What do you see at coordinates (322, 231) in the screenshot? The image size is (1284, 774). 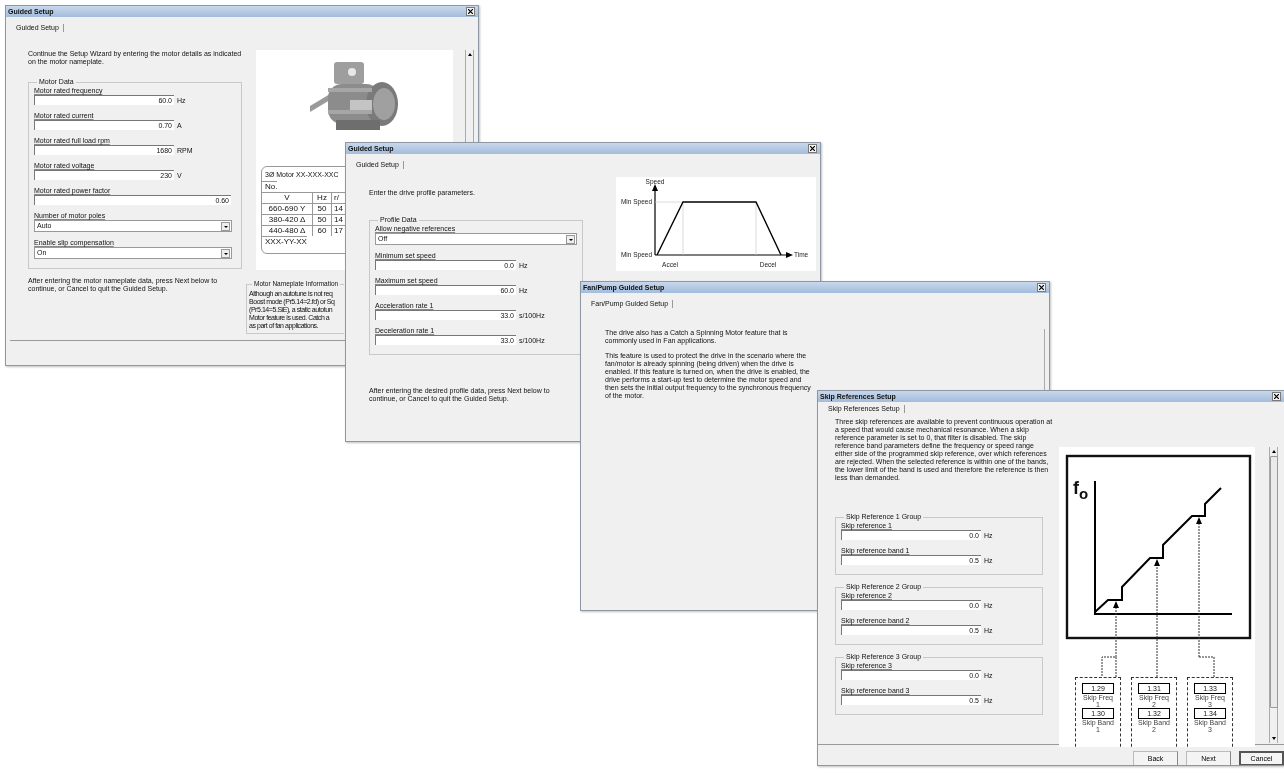 I see `table-cell: 60` at bounding box center [322, 231].